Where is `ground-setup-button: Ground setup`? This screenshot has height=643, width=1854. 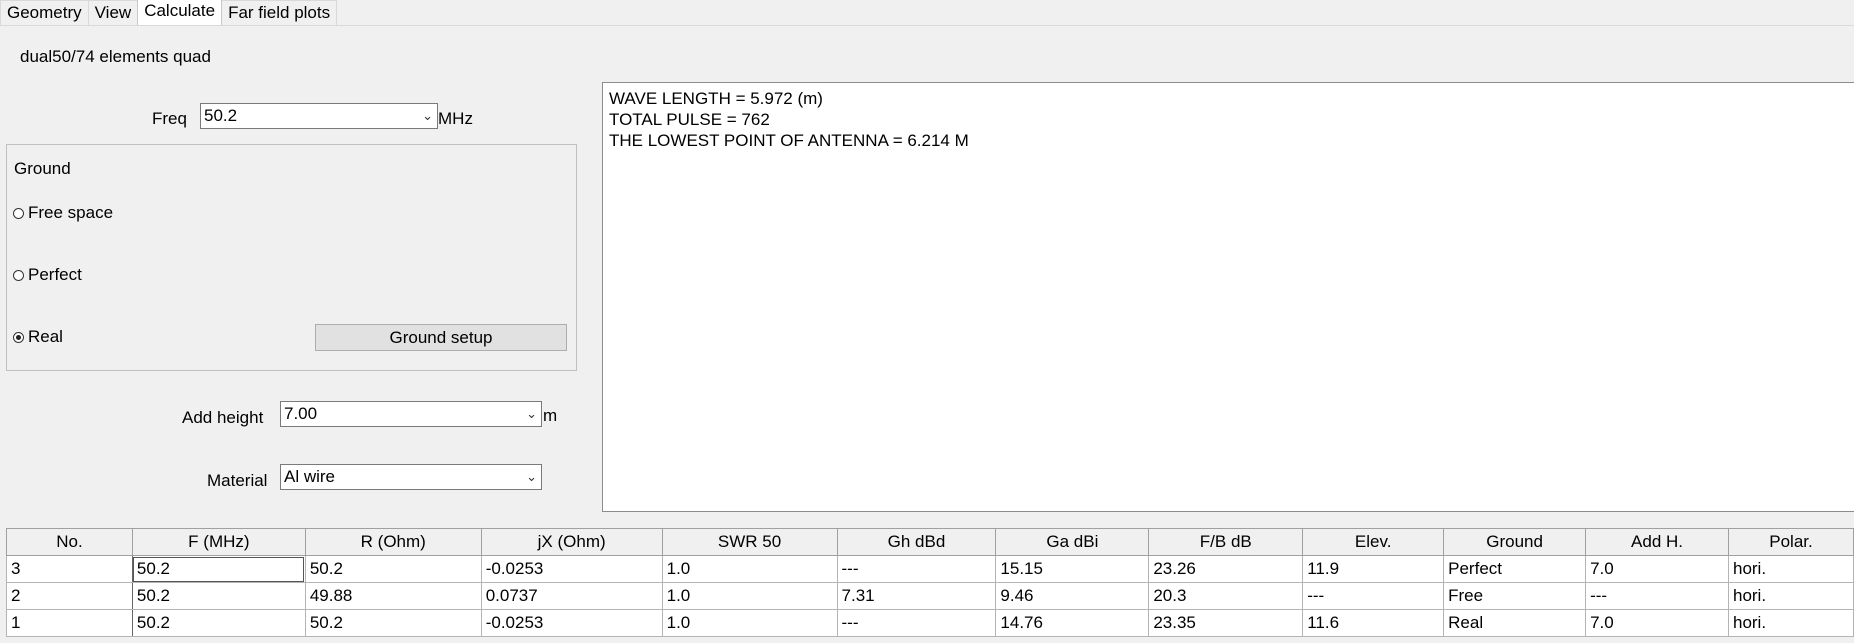
ground-setup-button: Ground setup is located at coordinates (441, 337).